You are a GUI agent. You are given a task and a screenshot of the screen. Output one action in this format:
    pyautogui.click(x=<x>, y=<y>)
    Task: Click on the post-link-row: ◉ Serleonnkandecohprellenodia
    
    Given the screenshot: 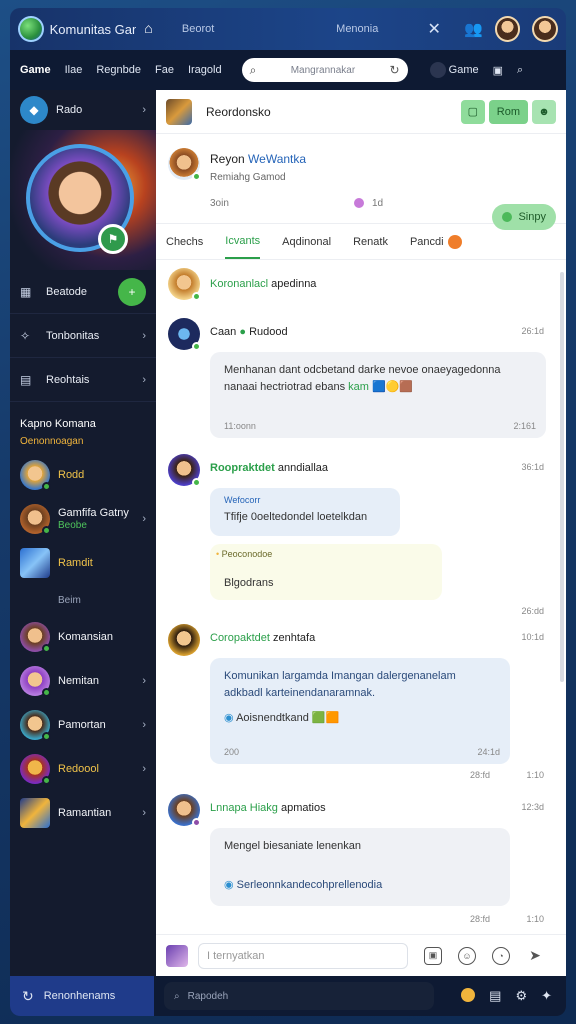 What is the action you would take?
    pyautogui.click(x=360, y=885)
    